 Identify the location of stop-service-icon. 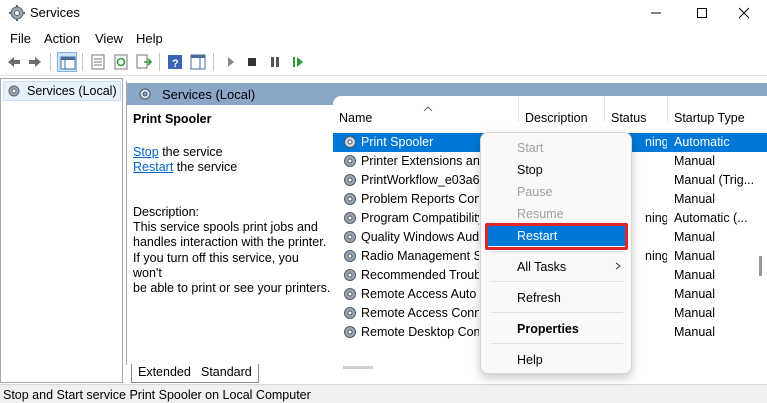
(252, 62).